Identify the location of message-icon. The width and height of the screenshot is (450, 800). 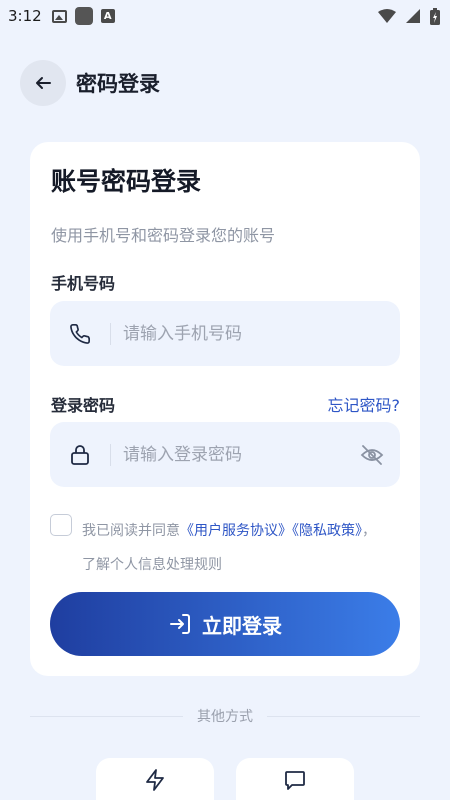
(295, 780).